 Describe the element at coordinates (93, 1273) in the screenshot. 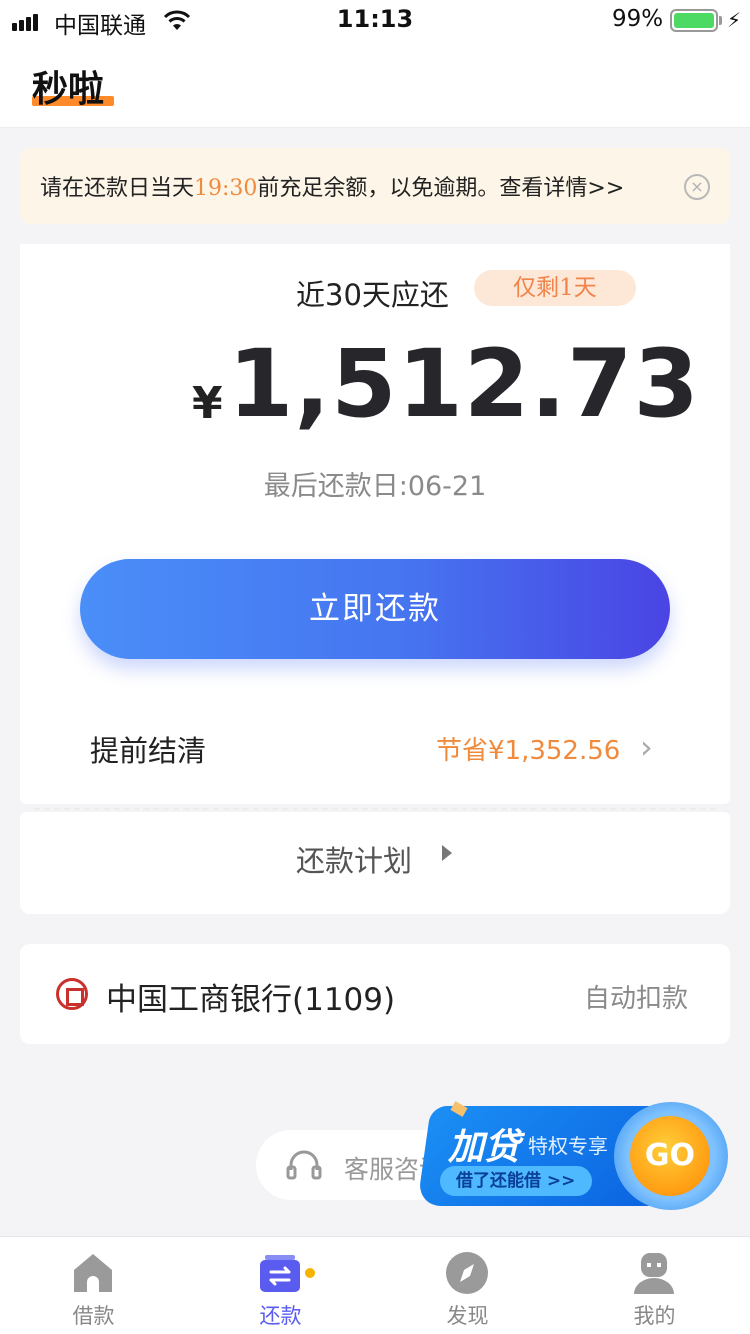

I see `home-icon` at that location.